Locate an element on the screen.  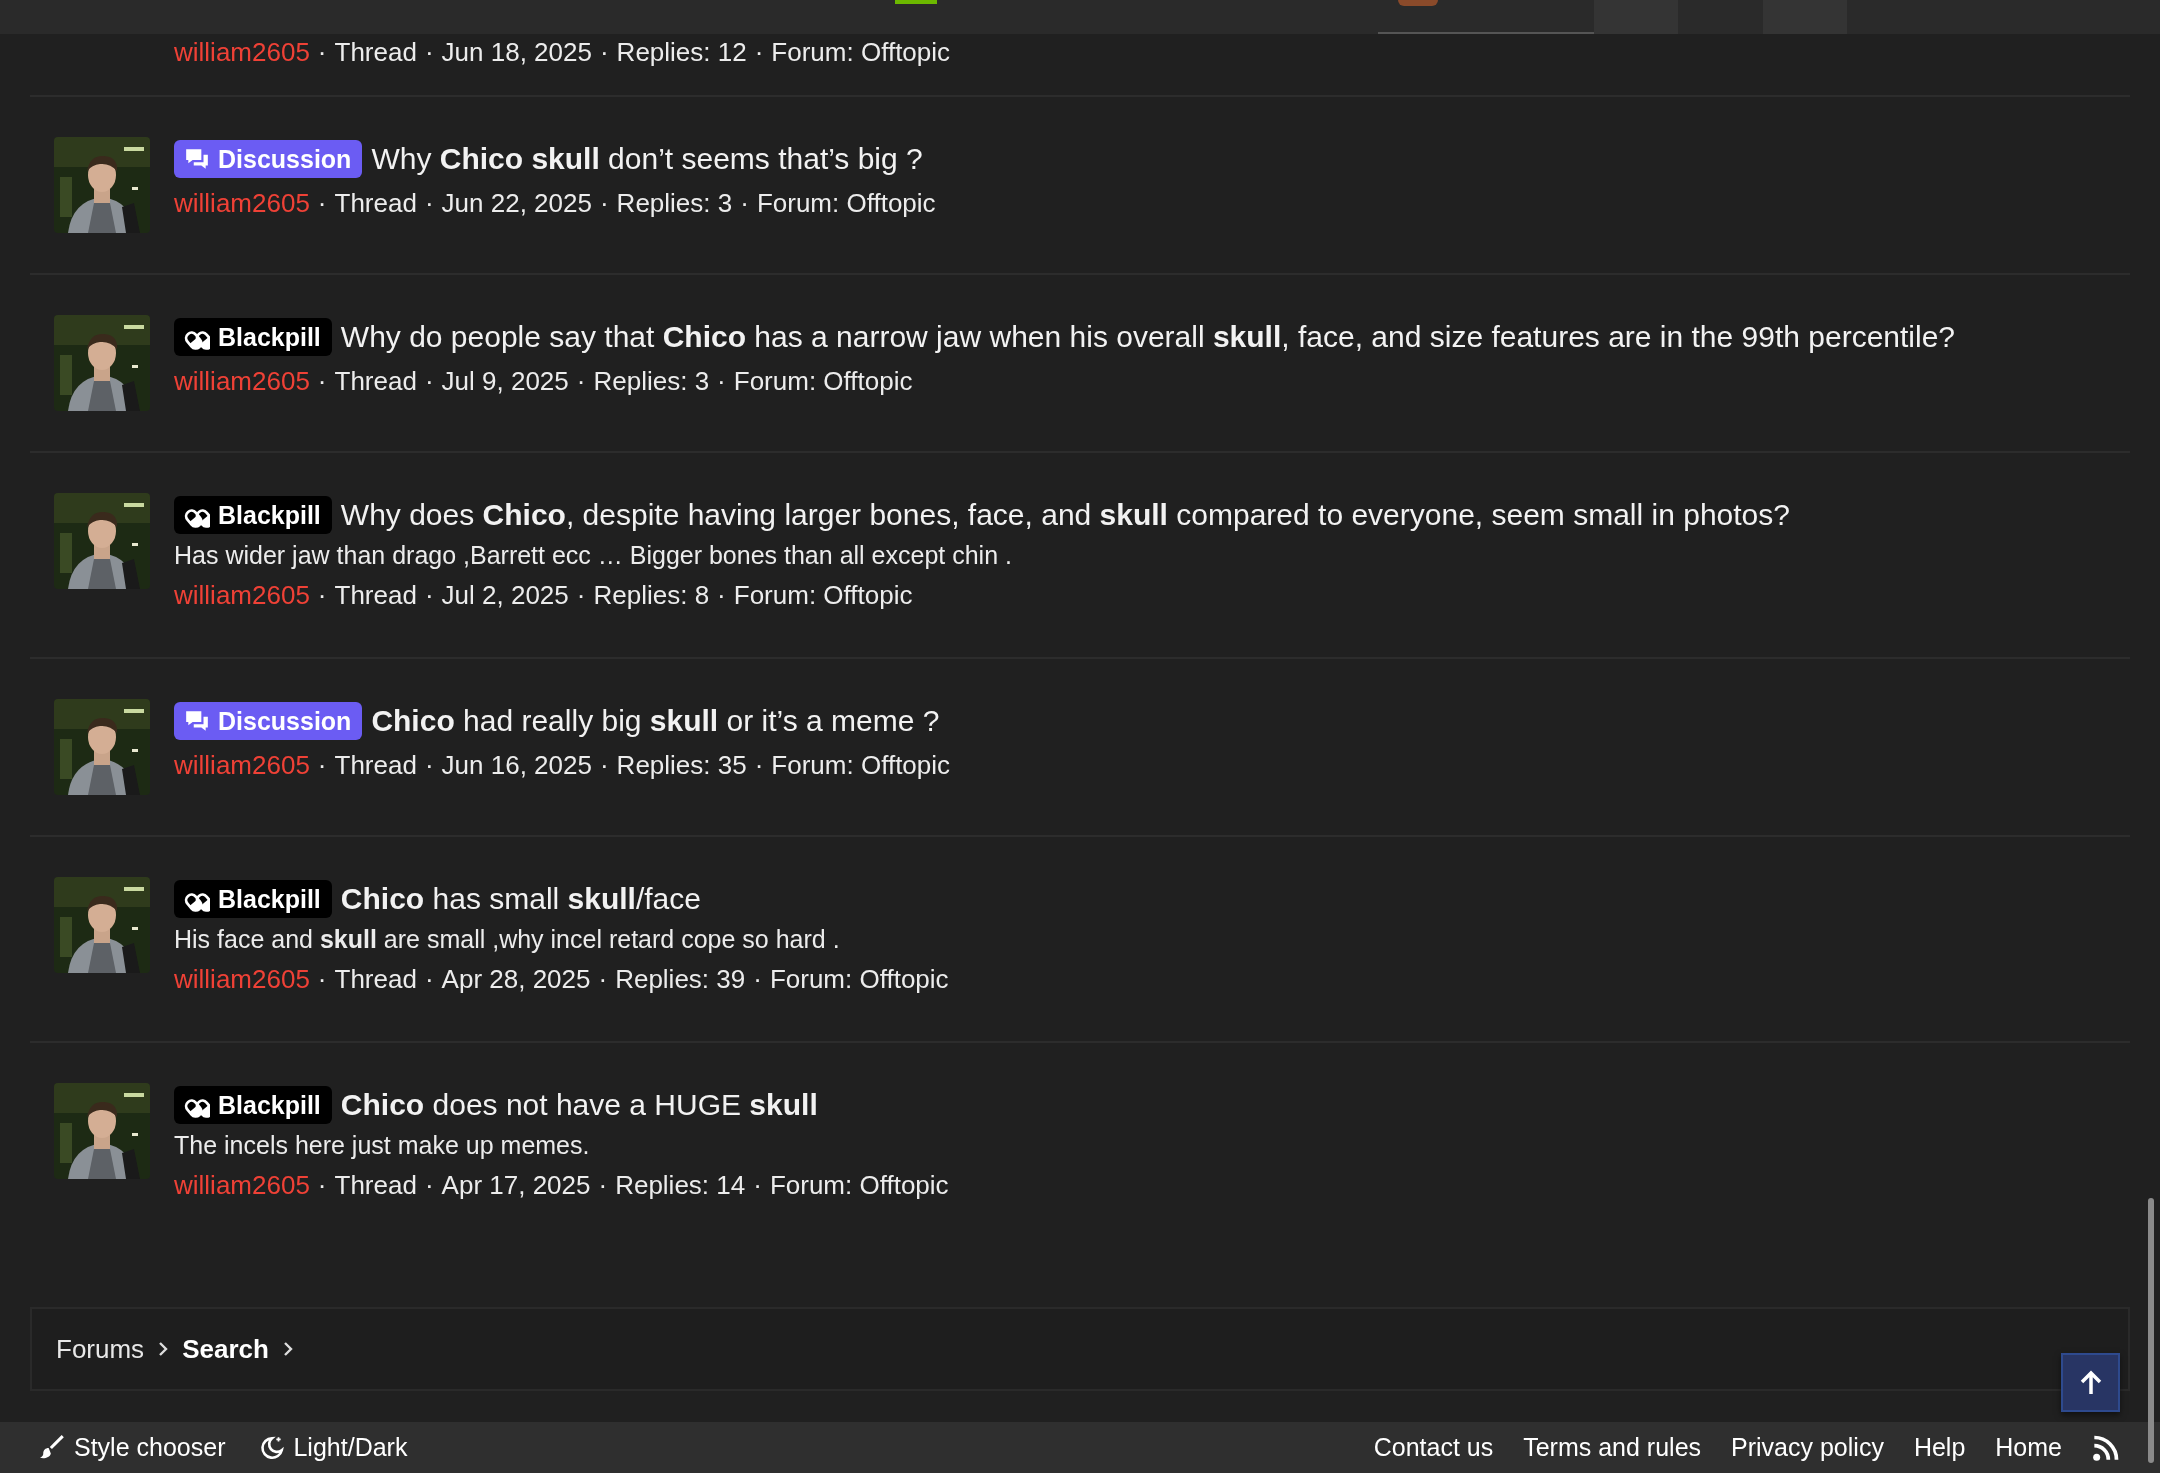
footer-link: Privacy policy is located at coordinates (1807, 1447).